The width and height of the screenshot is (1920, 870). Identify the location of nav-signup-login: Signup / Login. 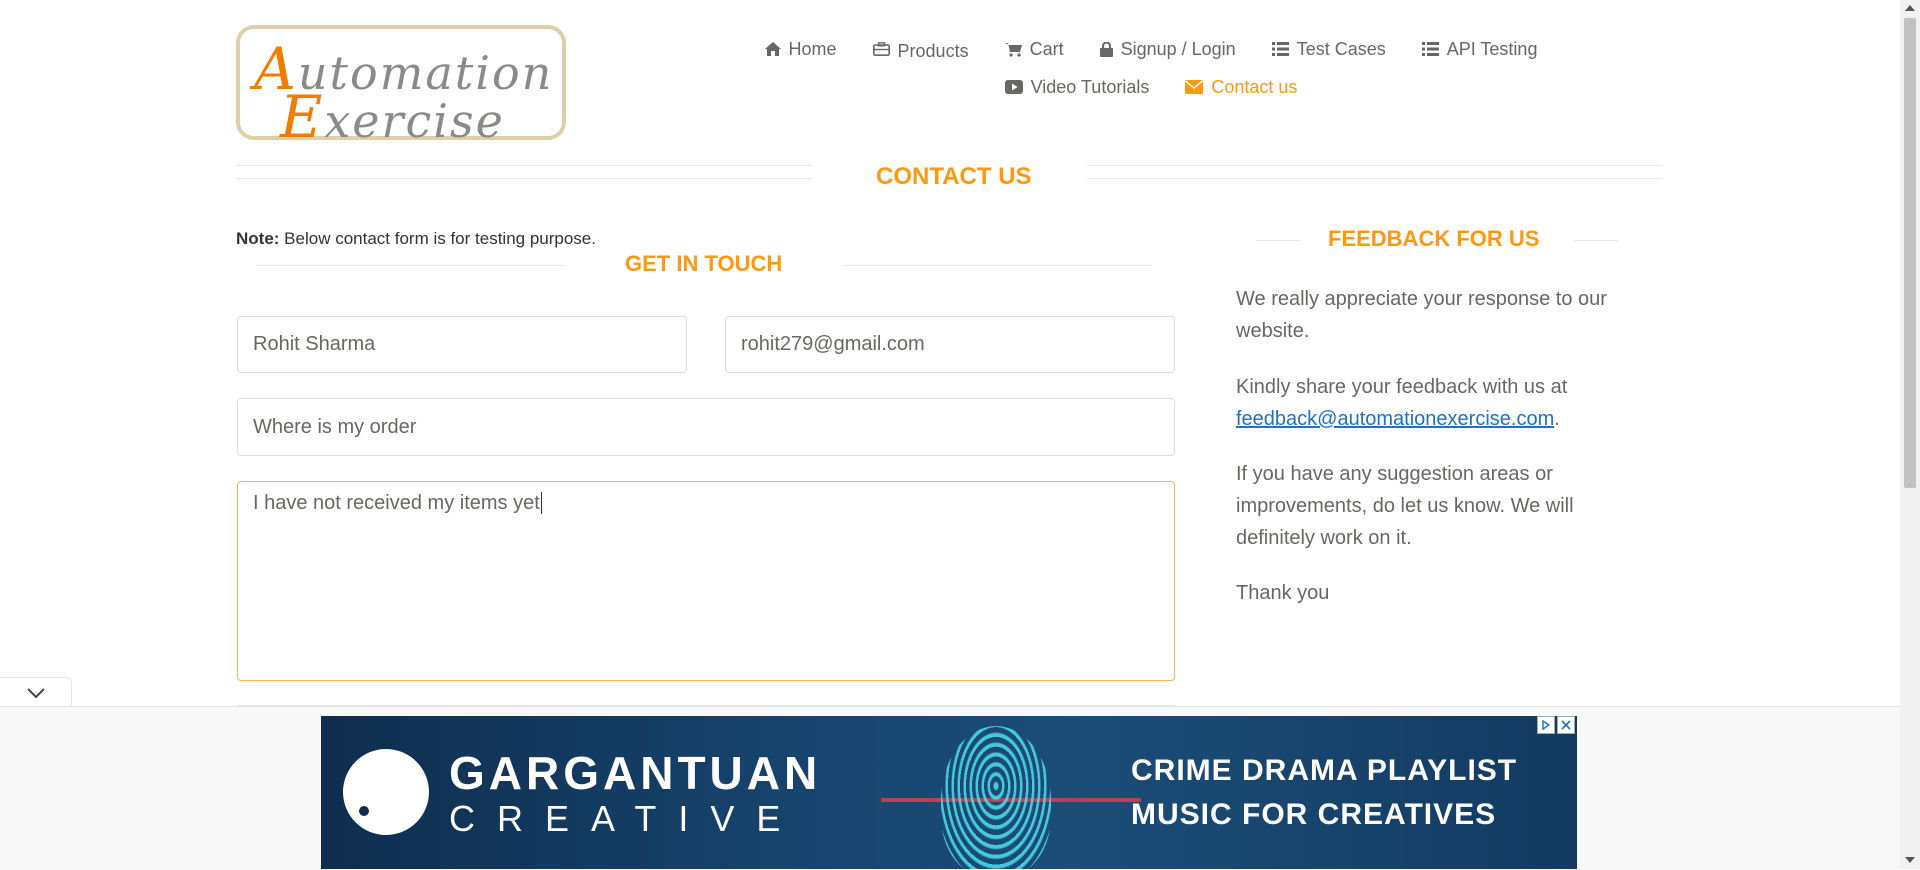
(1168, 49).